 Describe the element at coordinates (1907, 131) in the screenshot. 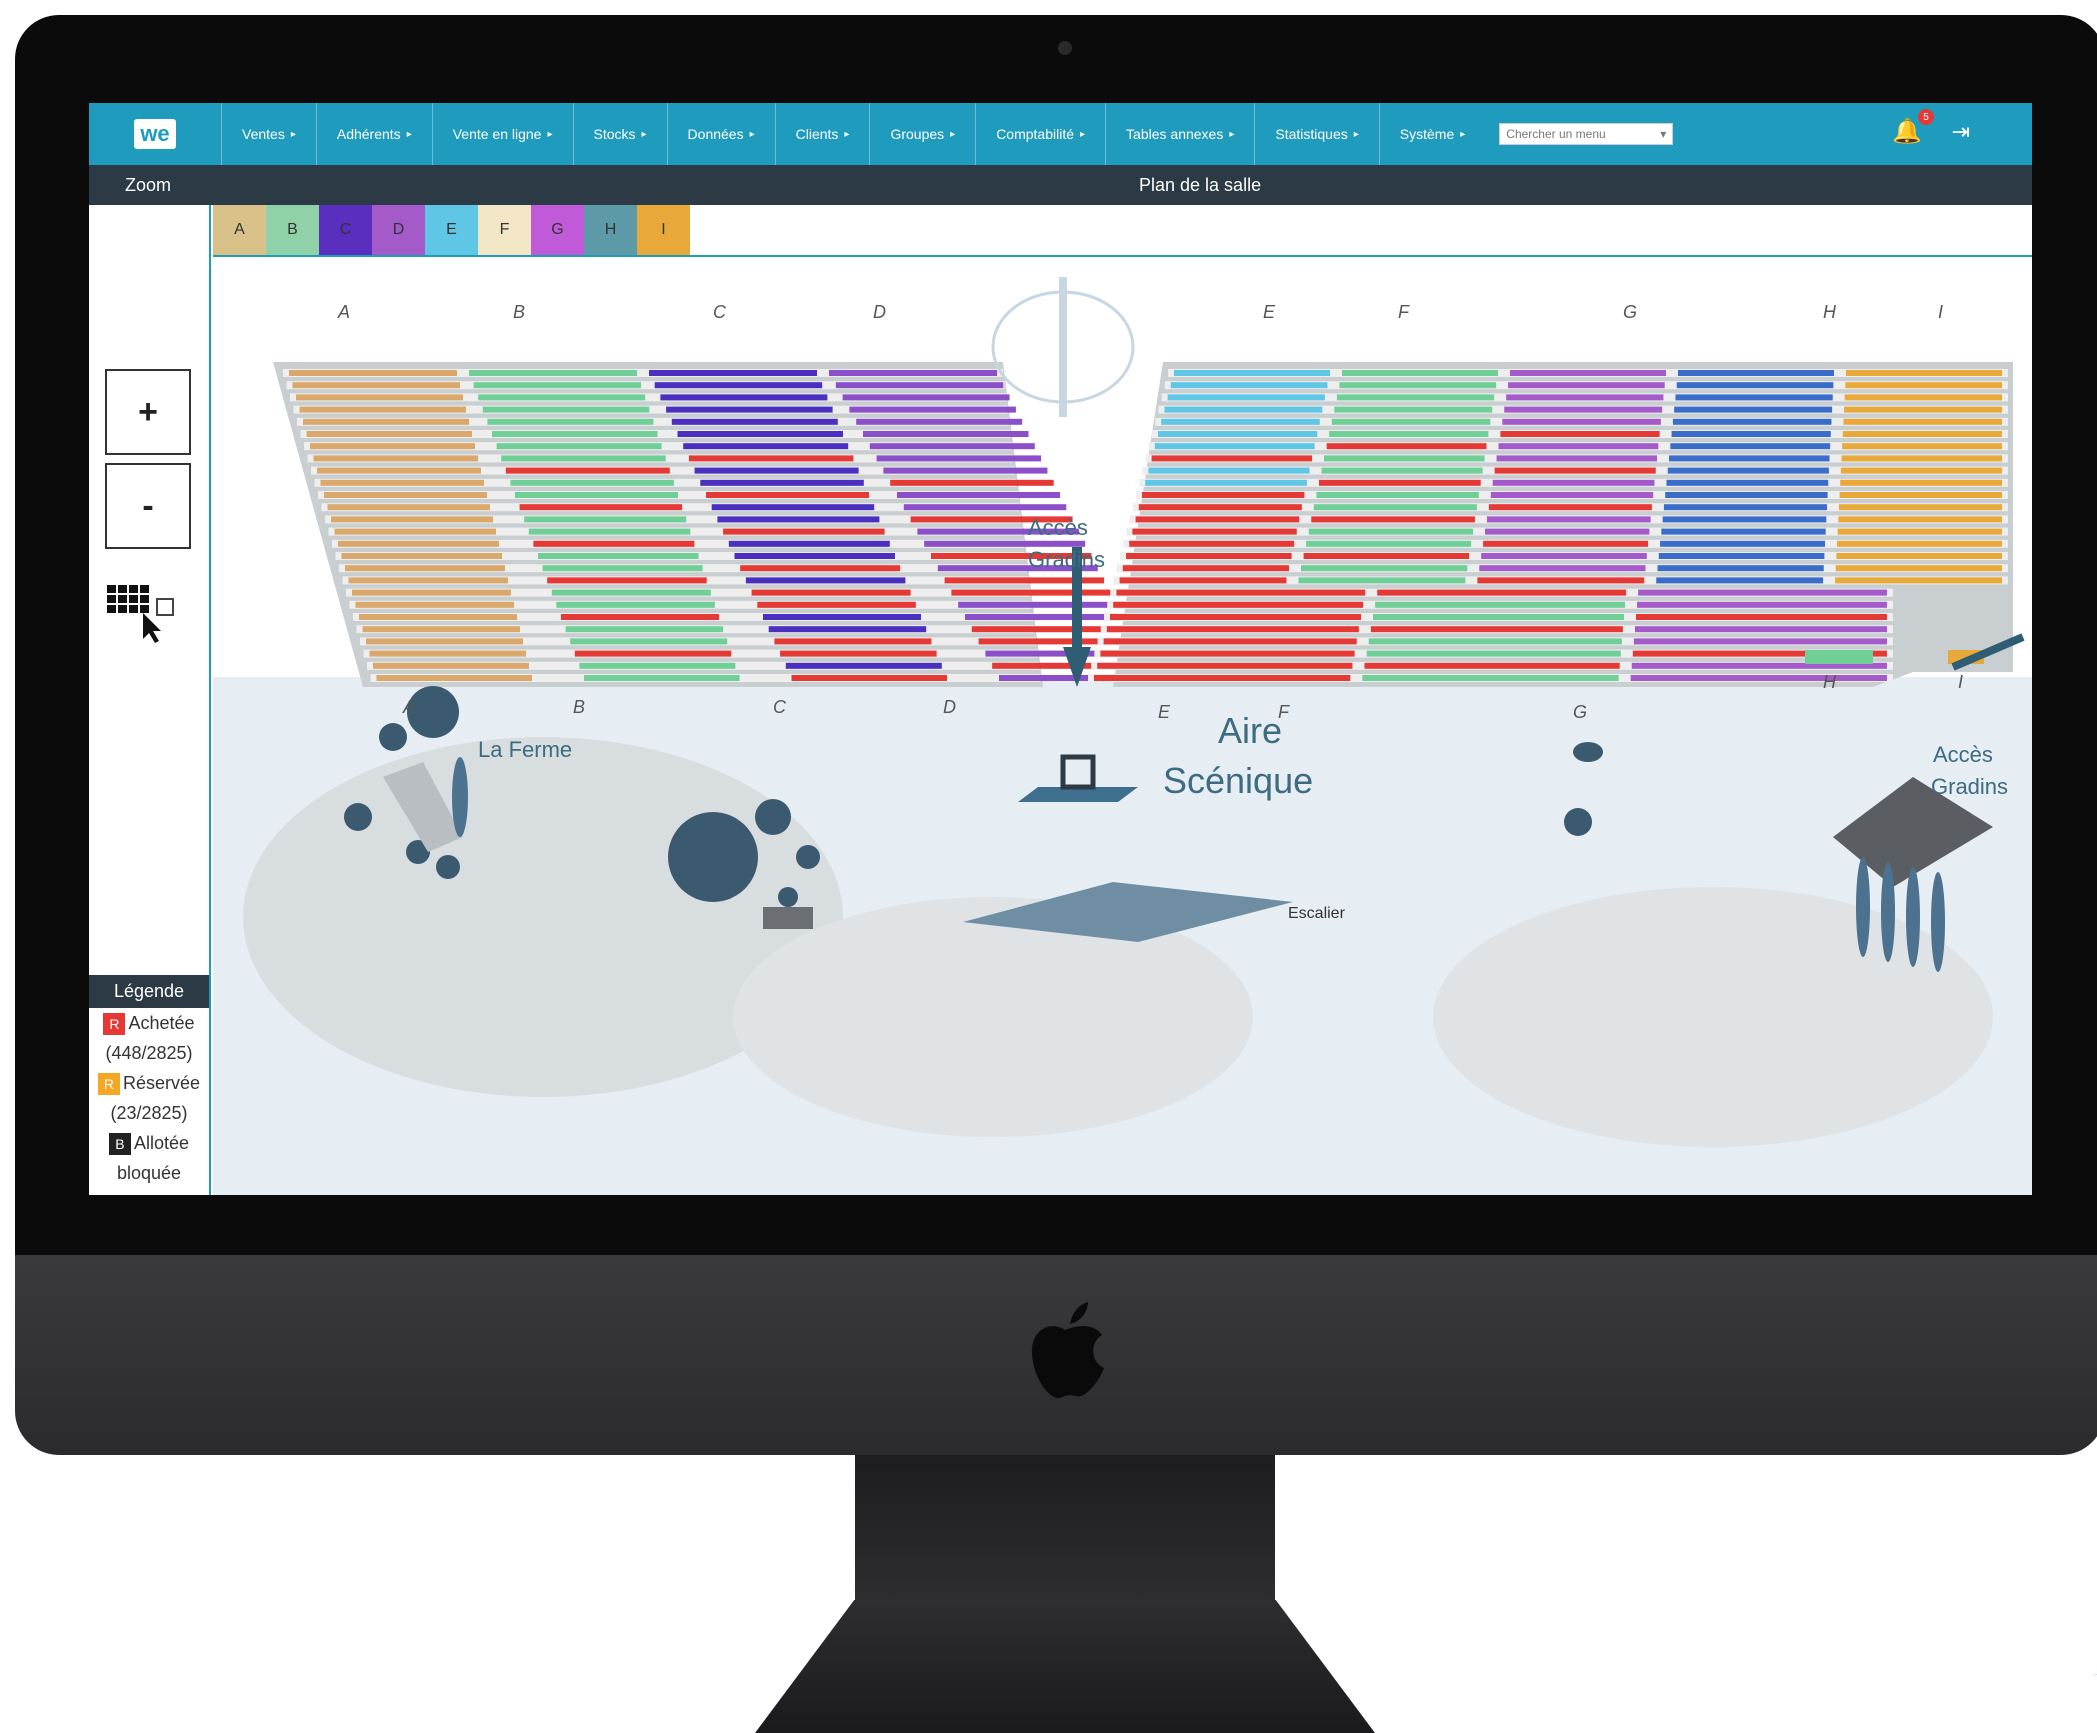

I see `bell-icon: 🔔` at that location.